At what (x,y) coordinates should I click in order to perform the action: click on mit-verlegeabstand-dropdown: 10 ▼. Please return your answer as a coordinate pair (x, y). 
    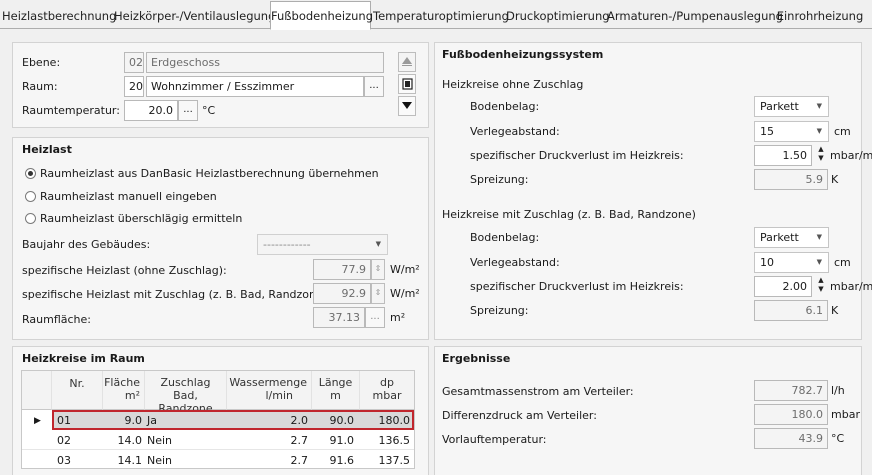
    Looking at the image, I should click on (791, 262).